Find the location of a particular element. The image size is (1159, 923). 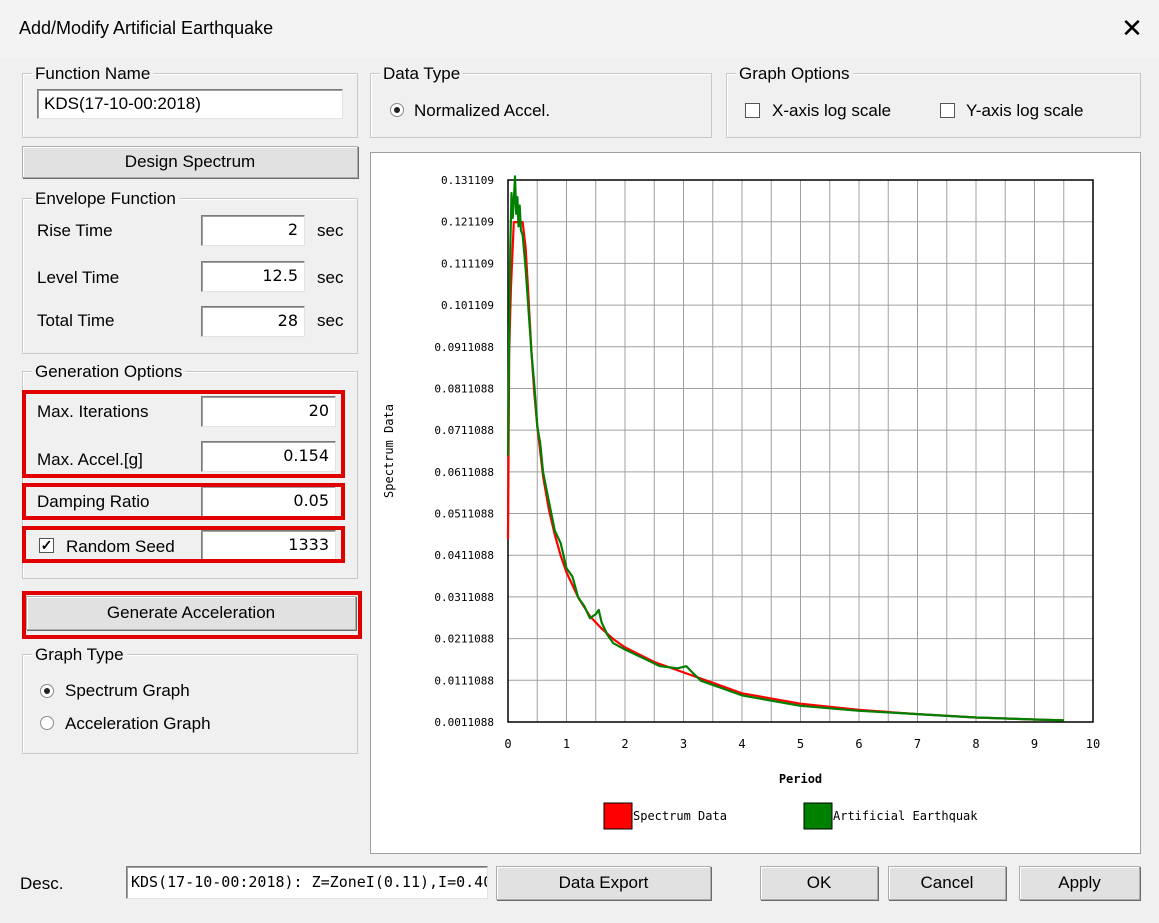

y-tick-label: 0.121109 is located at coordinates (467, 222).